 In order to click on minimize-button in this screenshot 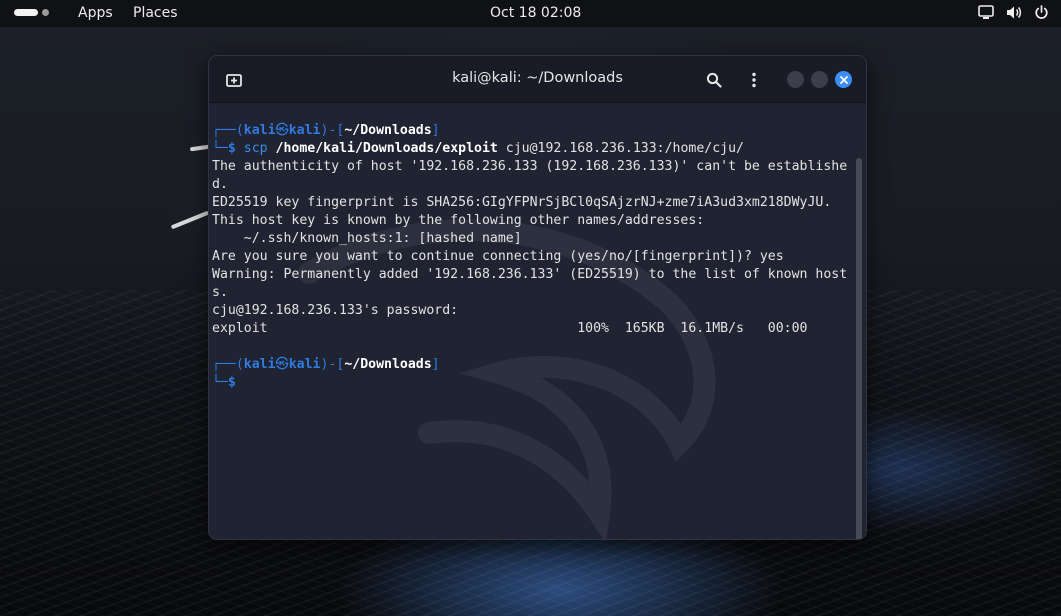, I will do `click(795, 79)`.